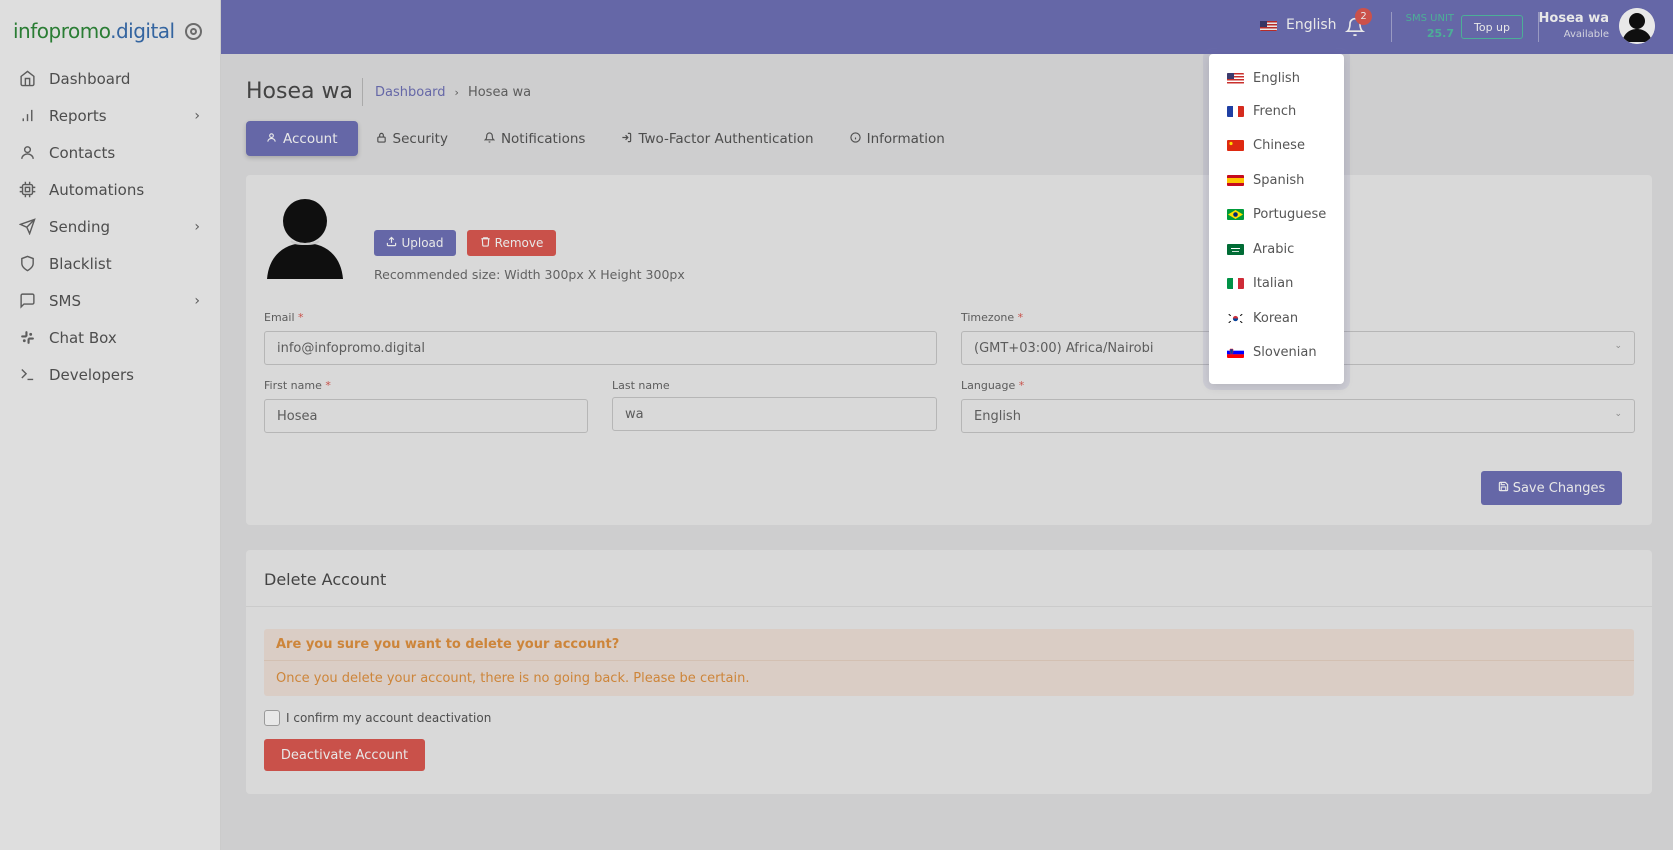 The image size is (1673, 850). I want to click on last-name-field: wa, so click(774, 414).